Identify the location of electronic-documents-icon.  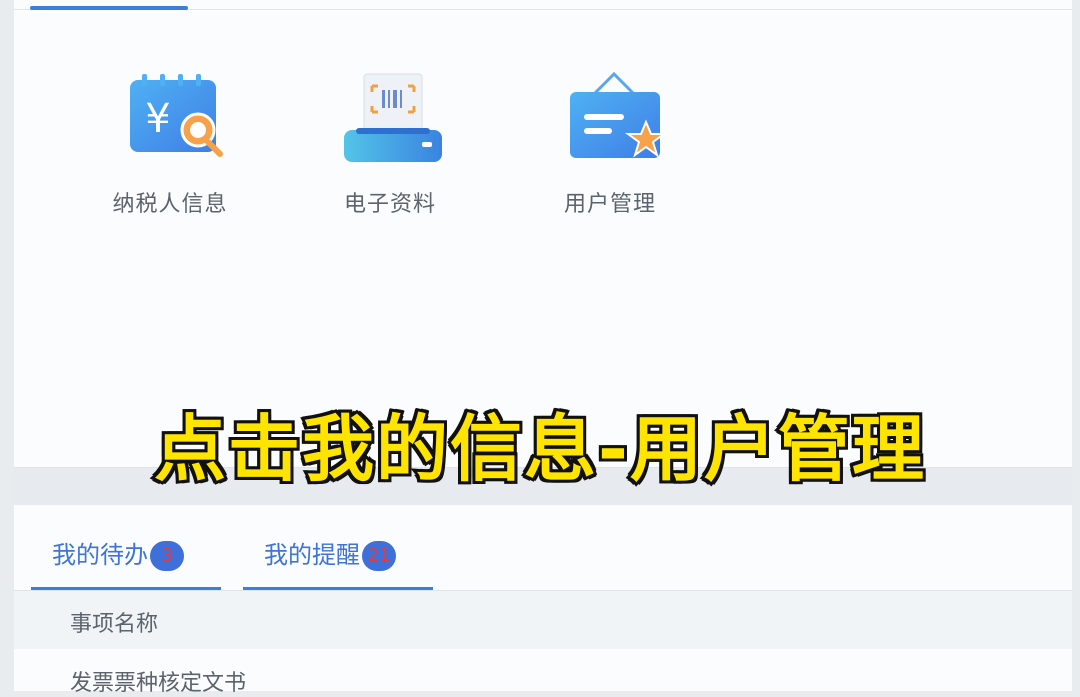
(390, 125).